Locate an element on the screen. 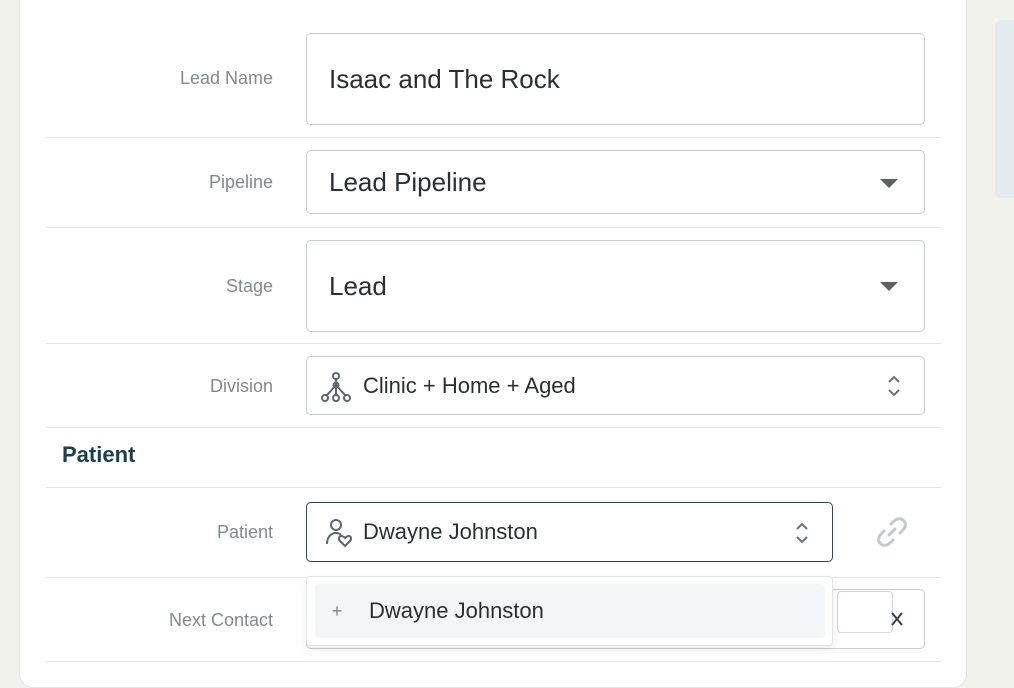  patient-heart-icon is located at coordinates (339, 533).